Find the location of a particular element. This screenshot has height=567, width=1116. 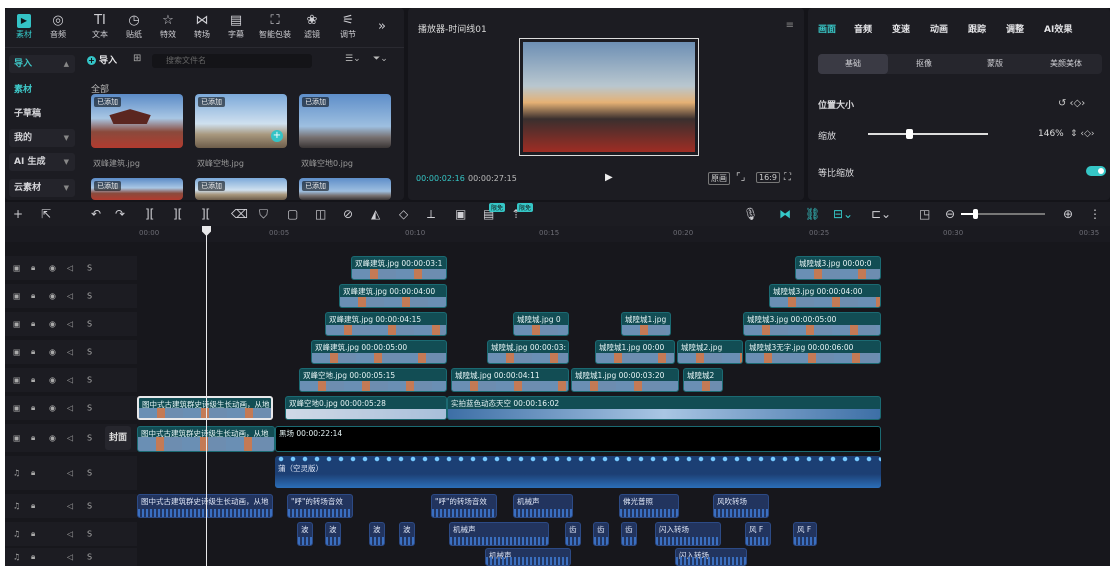

video-clip: 城隍城1.jpg 00:00 is located at coordinates (635, 352).